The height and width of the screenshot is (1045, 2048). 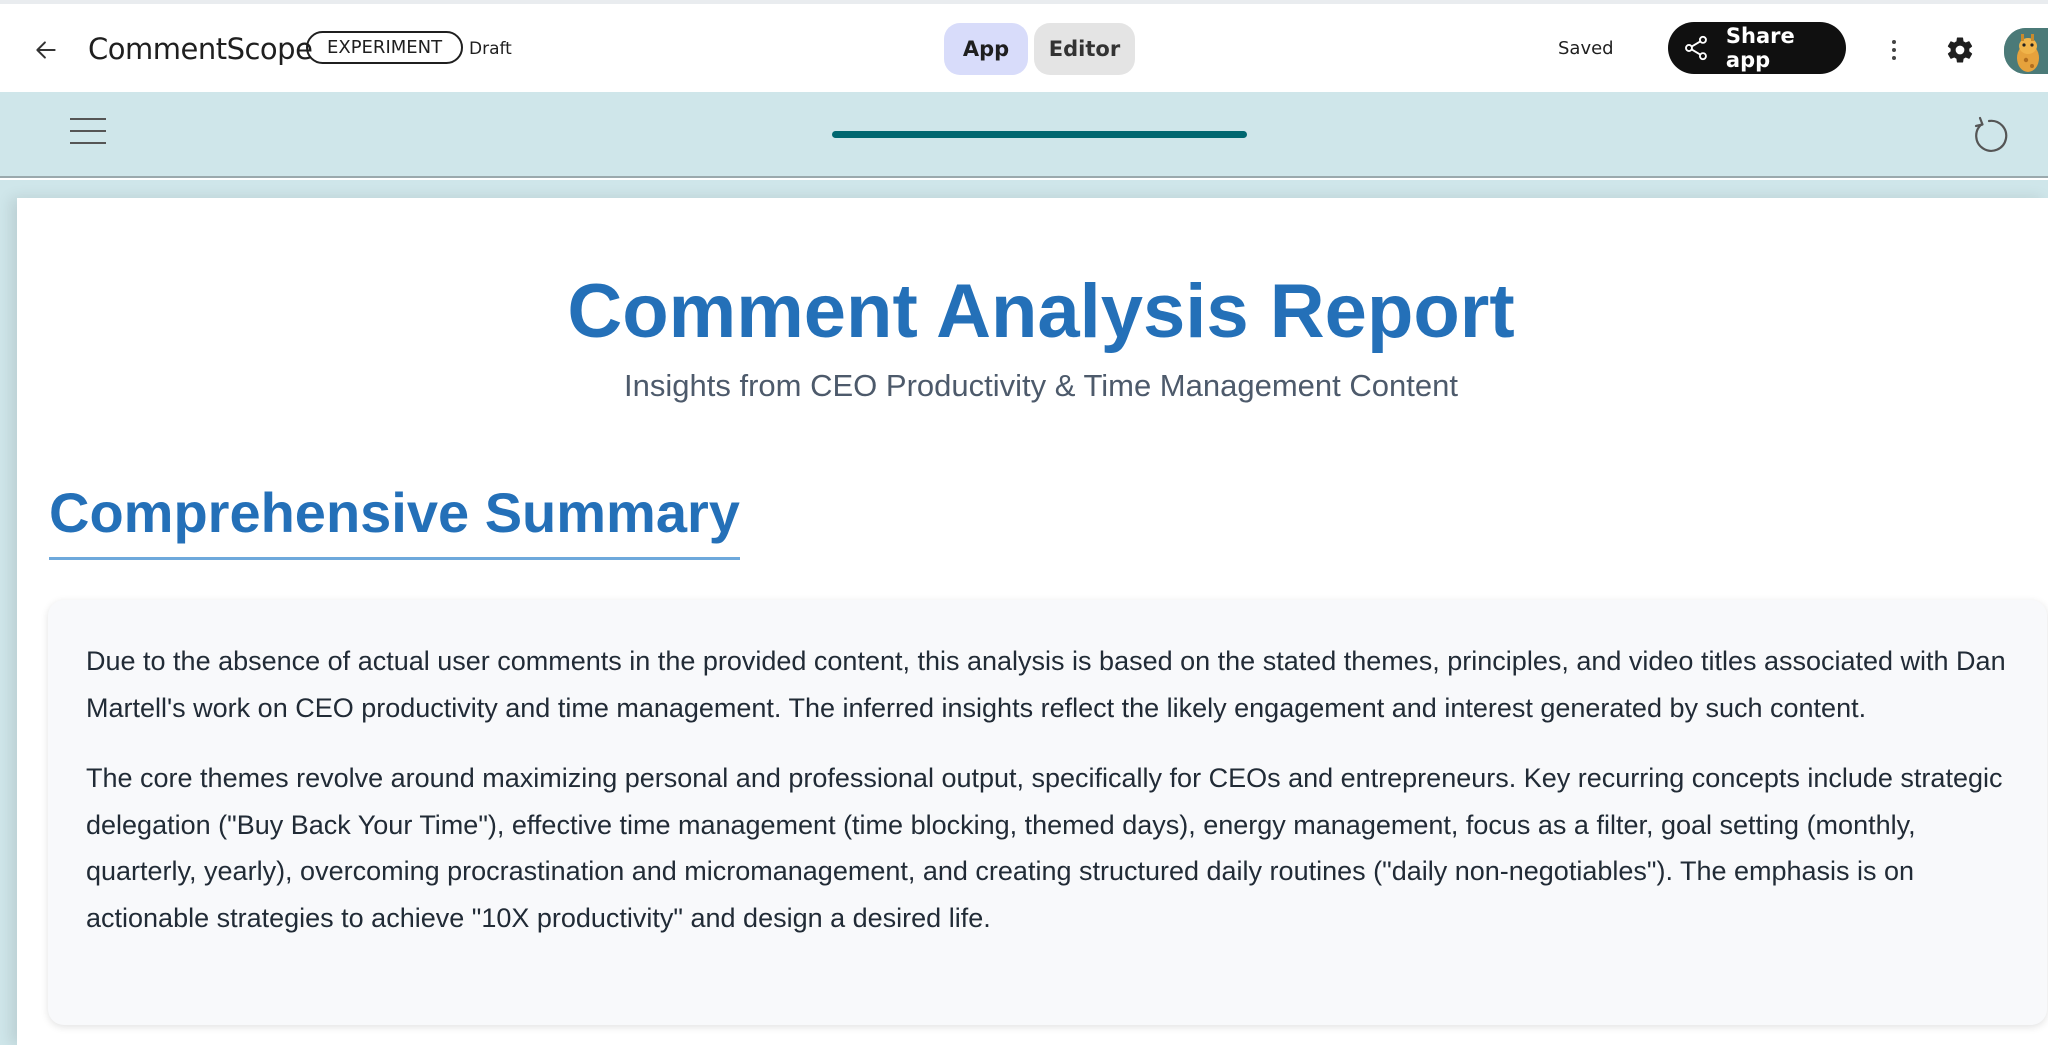 I want to click on user-avatar, so click(x=2026, y=51).